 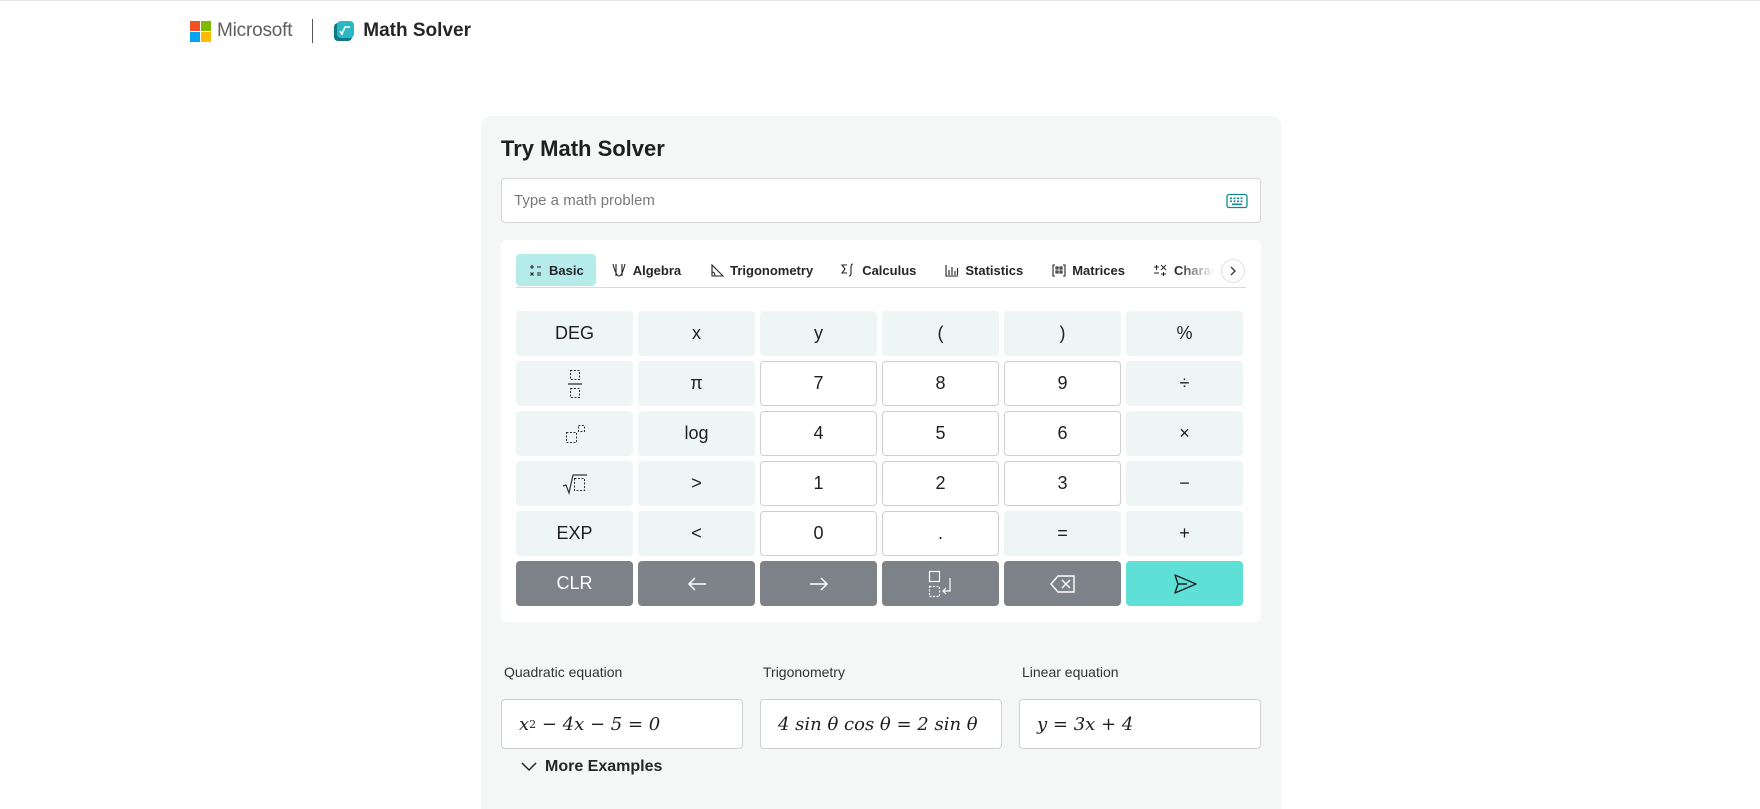 What do you see at coordinates (313, 31) in the screenshot?
I see `header-divider` at bounding box center [313, 31].